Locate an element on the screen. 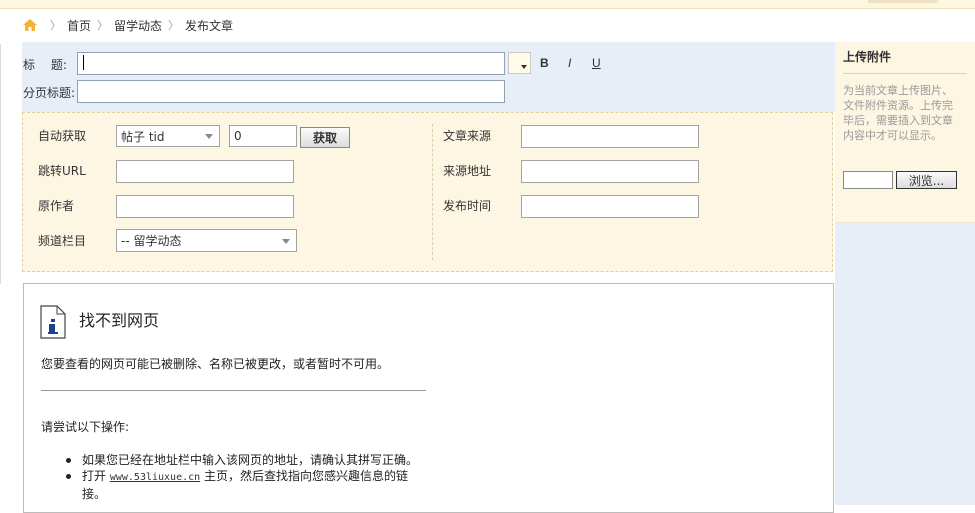 This screenshot has height=513, width=975. top-strip-tab is located at coordinates (903, 1).